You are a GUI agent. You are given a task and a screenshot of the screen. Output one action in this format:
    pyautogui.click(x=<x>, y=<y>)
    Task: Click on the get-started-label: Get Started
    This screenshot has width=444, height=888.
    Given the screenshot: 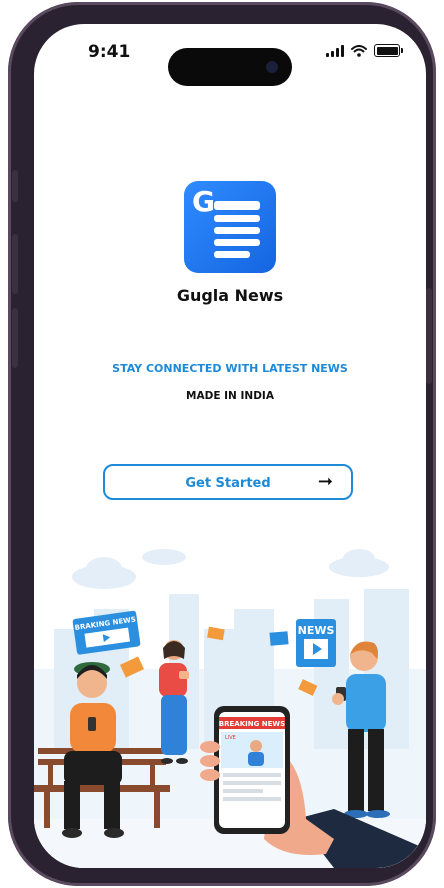 What is the action you would take?
    pyautogui.click(x=228, y=483)
    